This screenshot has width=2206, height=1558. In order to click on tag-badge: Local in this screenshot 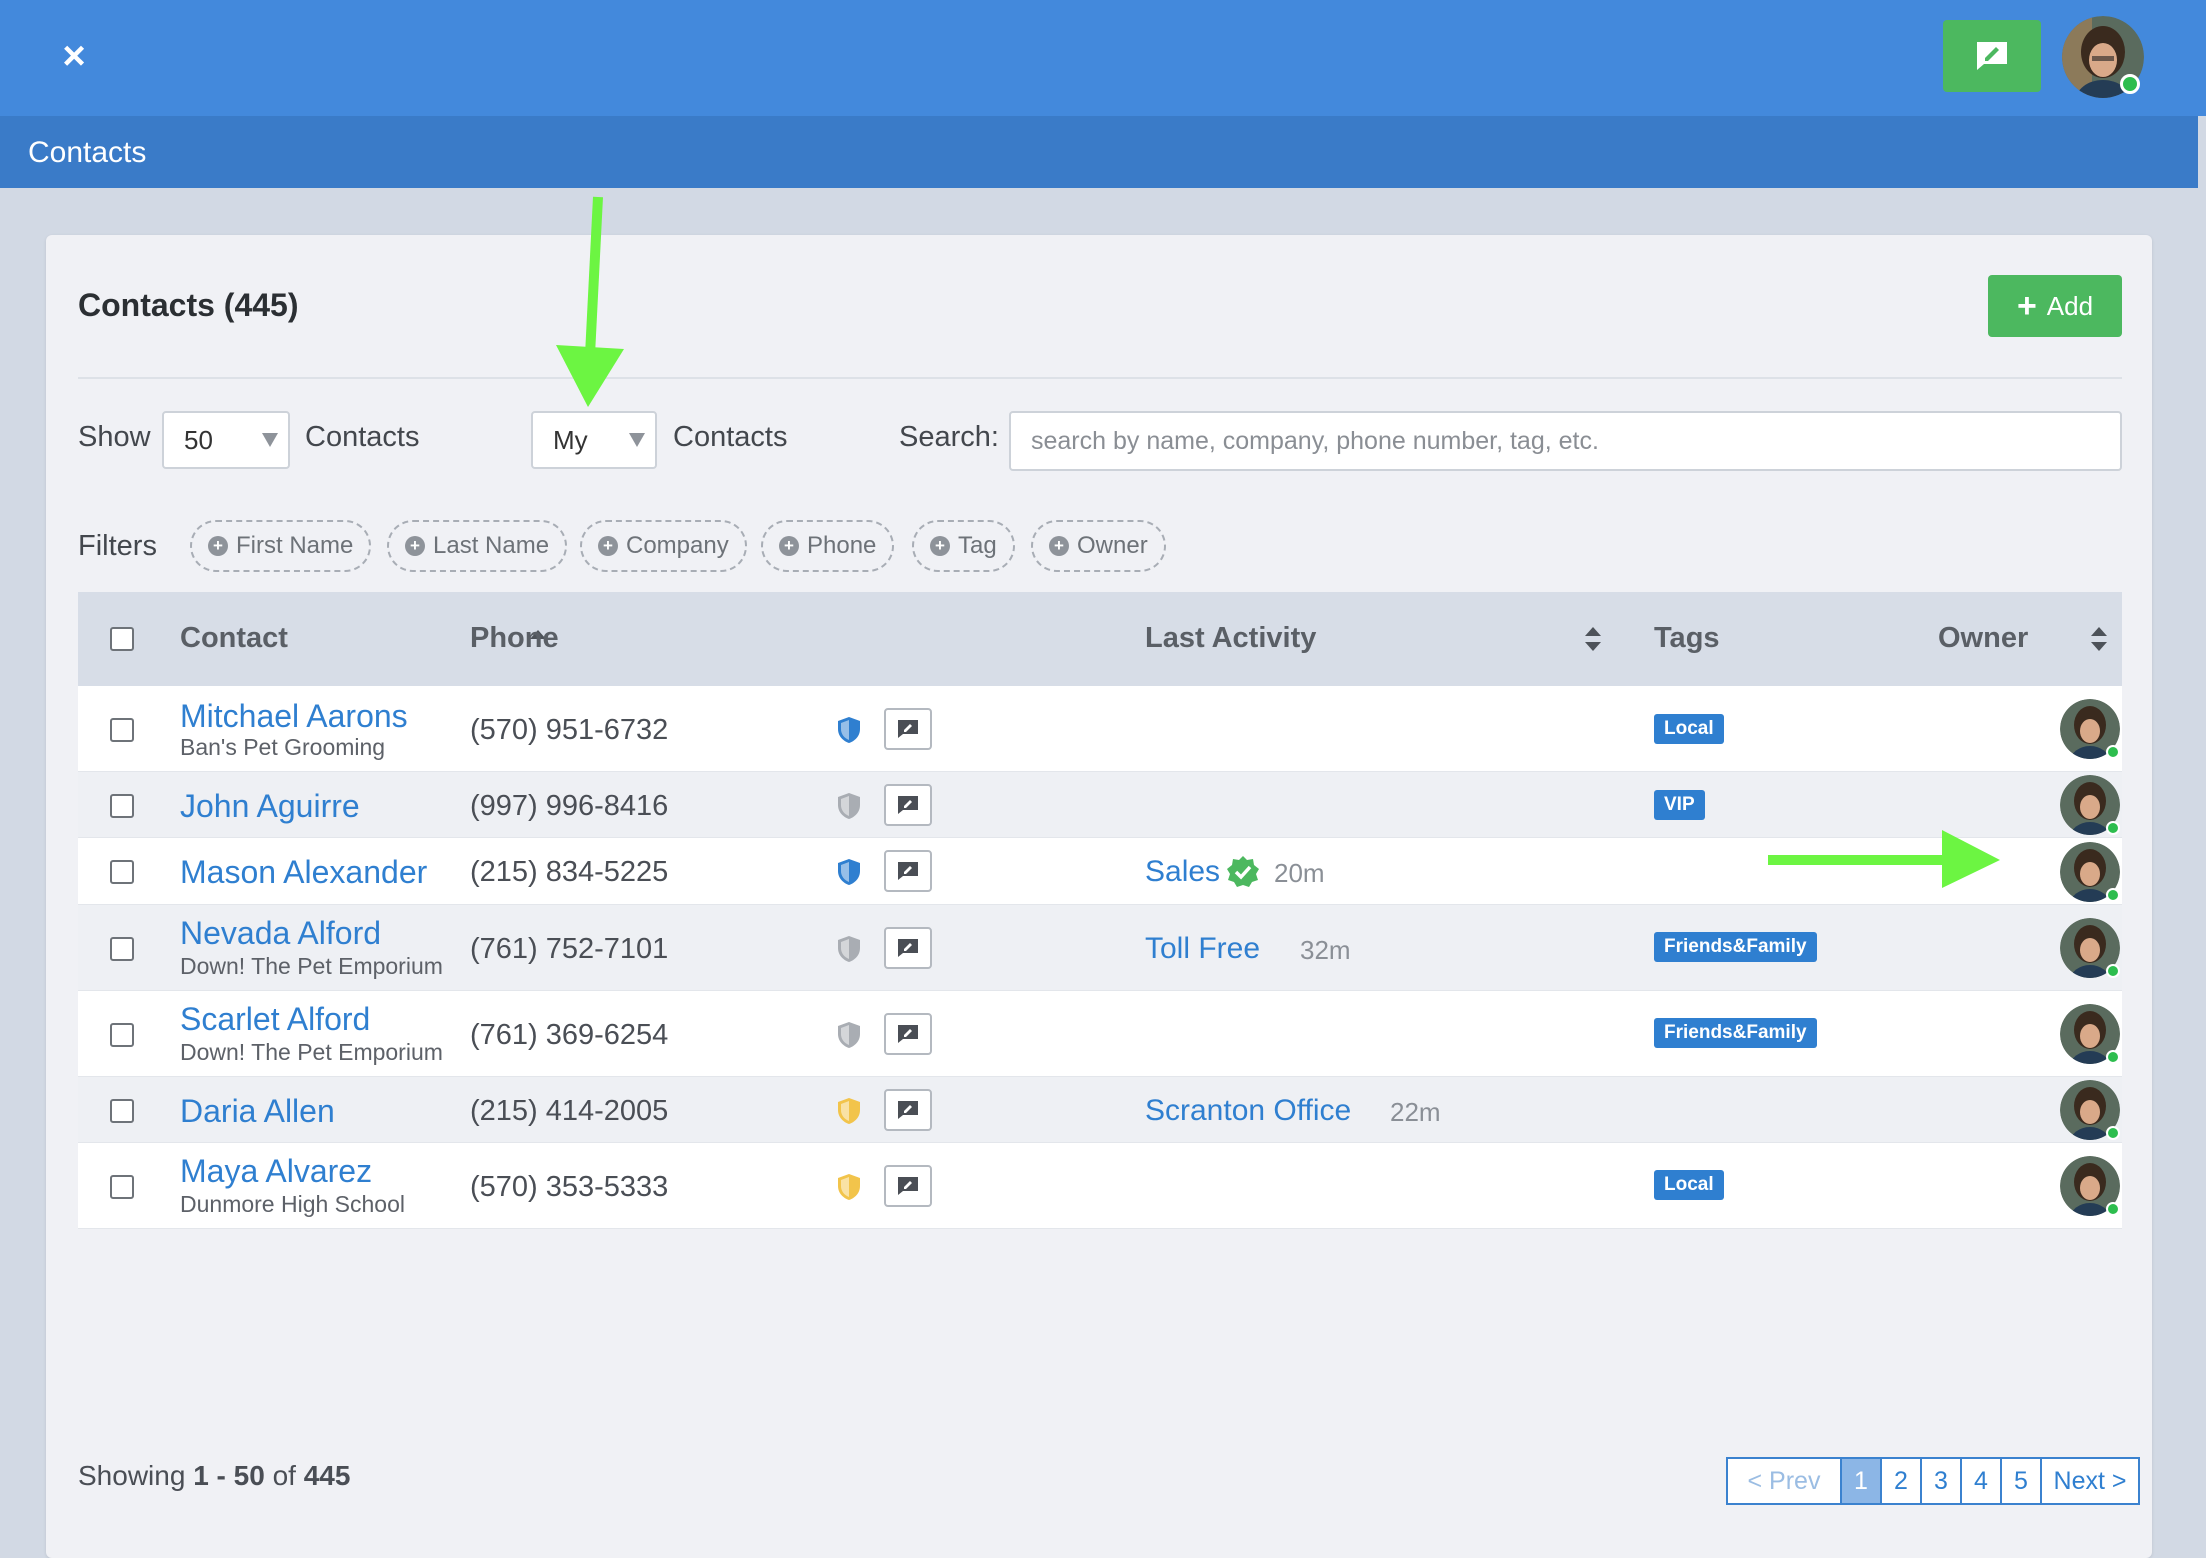, I will do `click(1689, 729)`.